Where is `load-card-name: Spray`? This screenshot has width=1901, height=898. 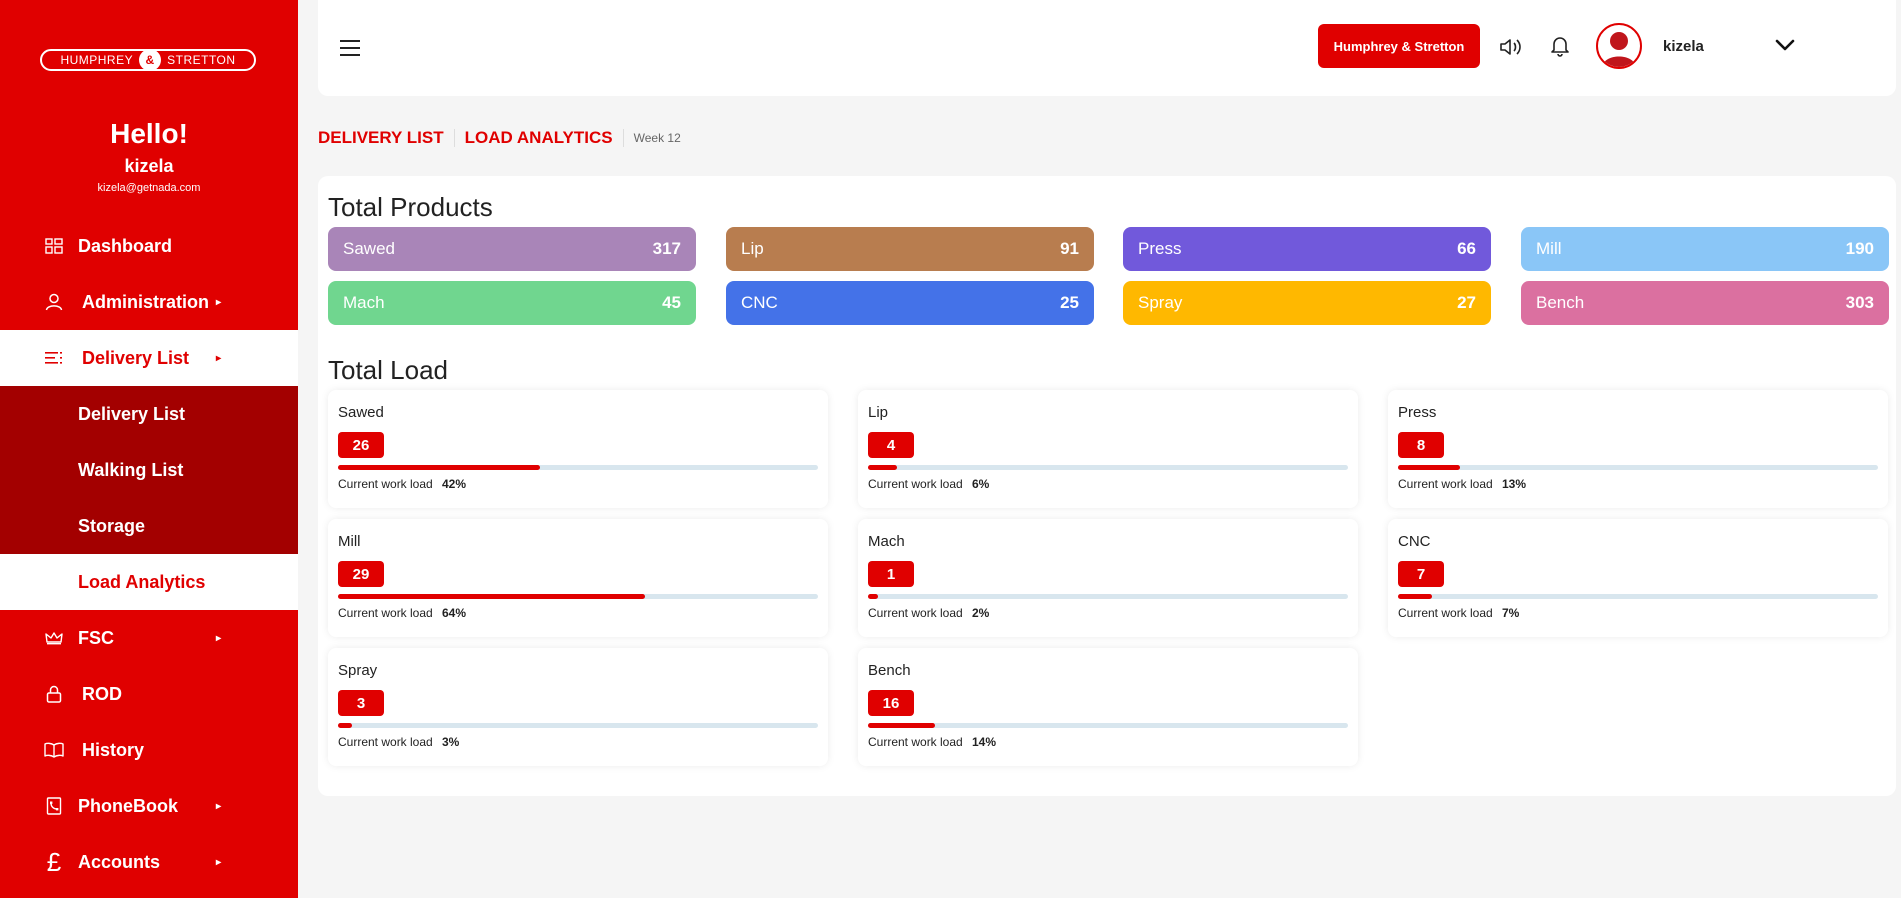 load-card-name: Spray is located at coordinates (358, 670).